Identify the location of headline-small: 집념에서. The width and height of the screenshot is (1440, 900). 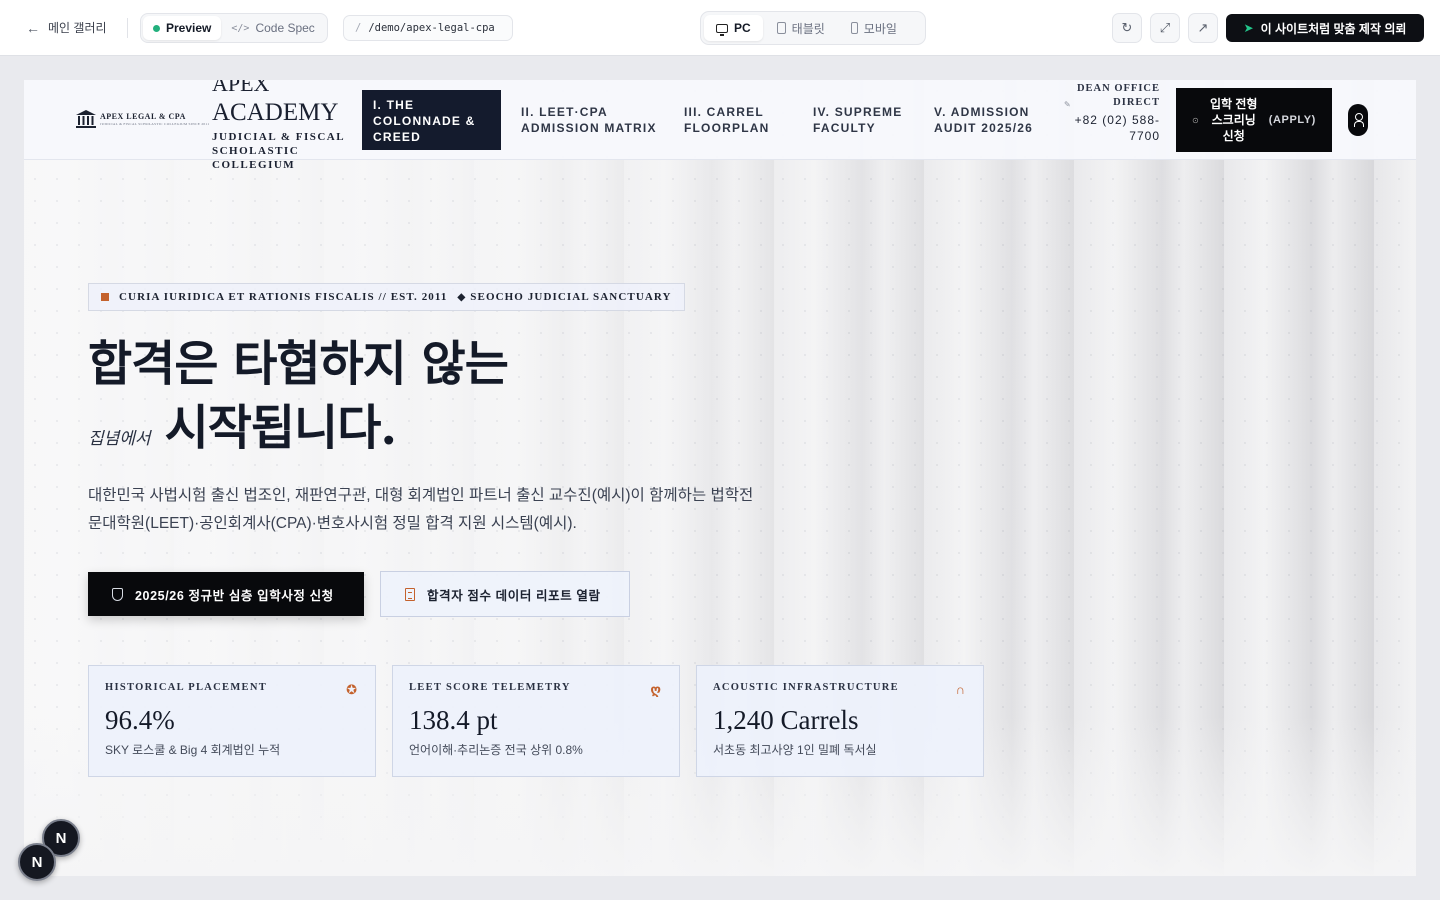
(119, 439).